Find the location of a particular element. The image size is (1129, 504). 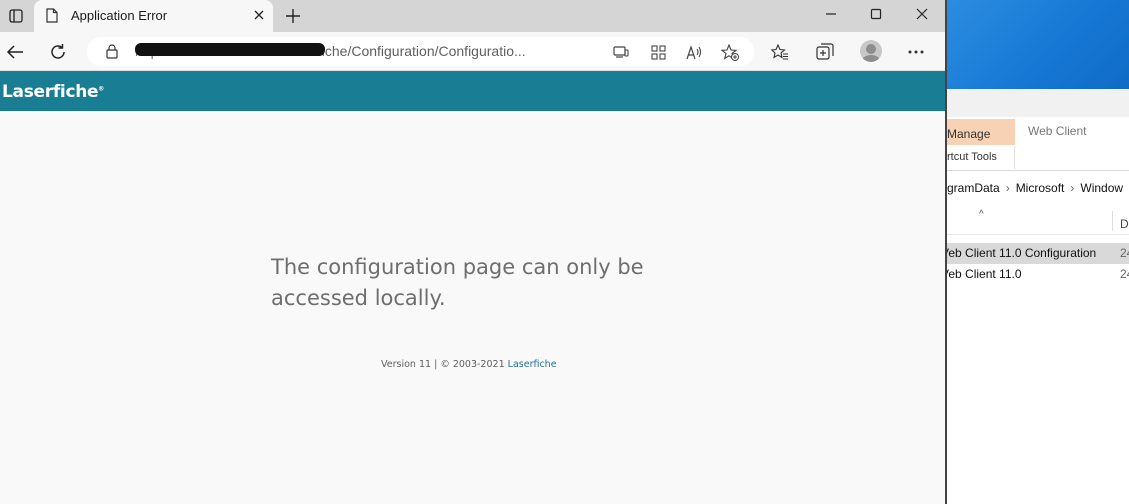

arrow-left-icon is located at coordinates (14, 52).